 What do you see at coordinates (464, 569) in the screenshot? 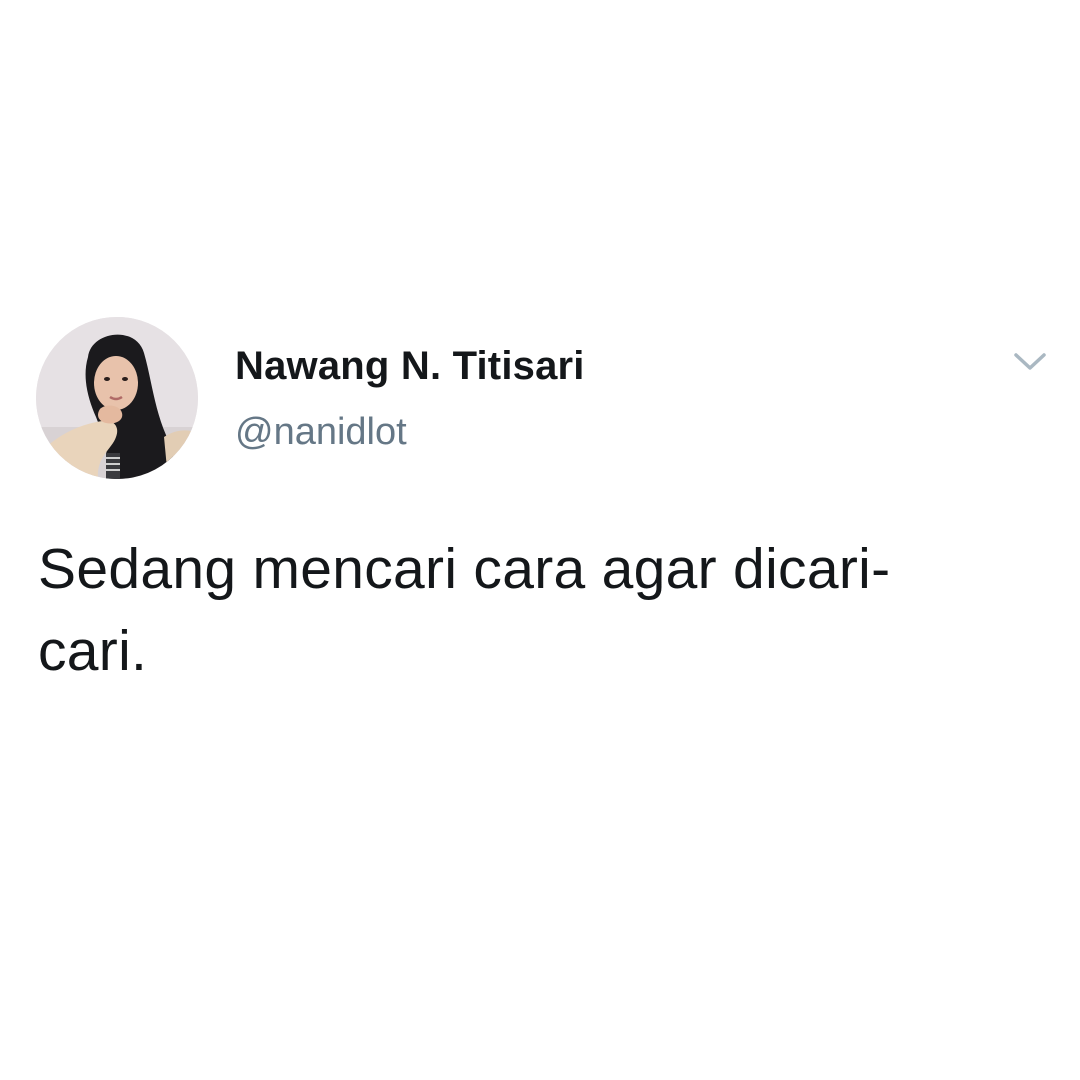
I see `tweet-text-line: Sedang mencari cara agar dicari-` at bounding box center [464, 569].